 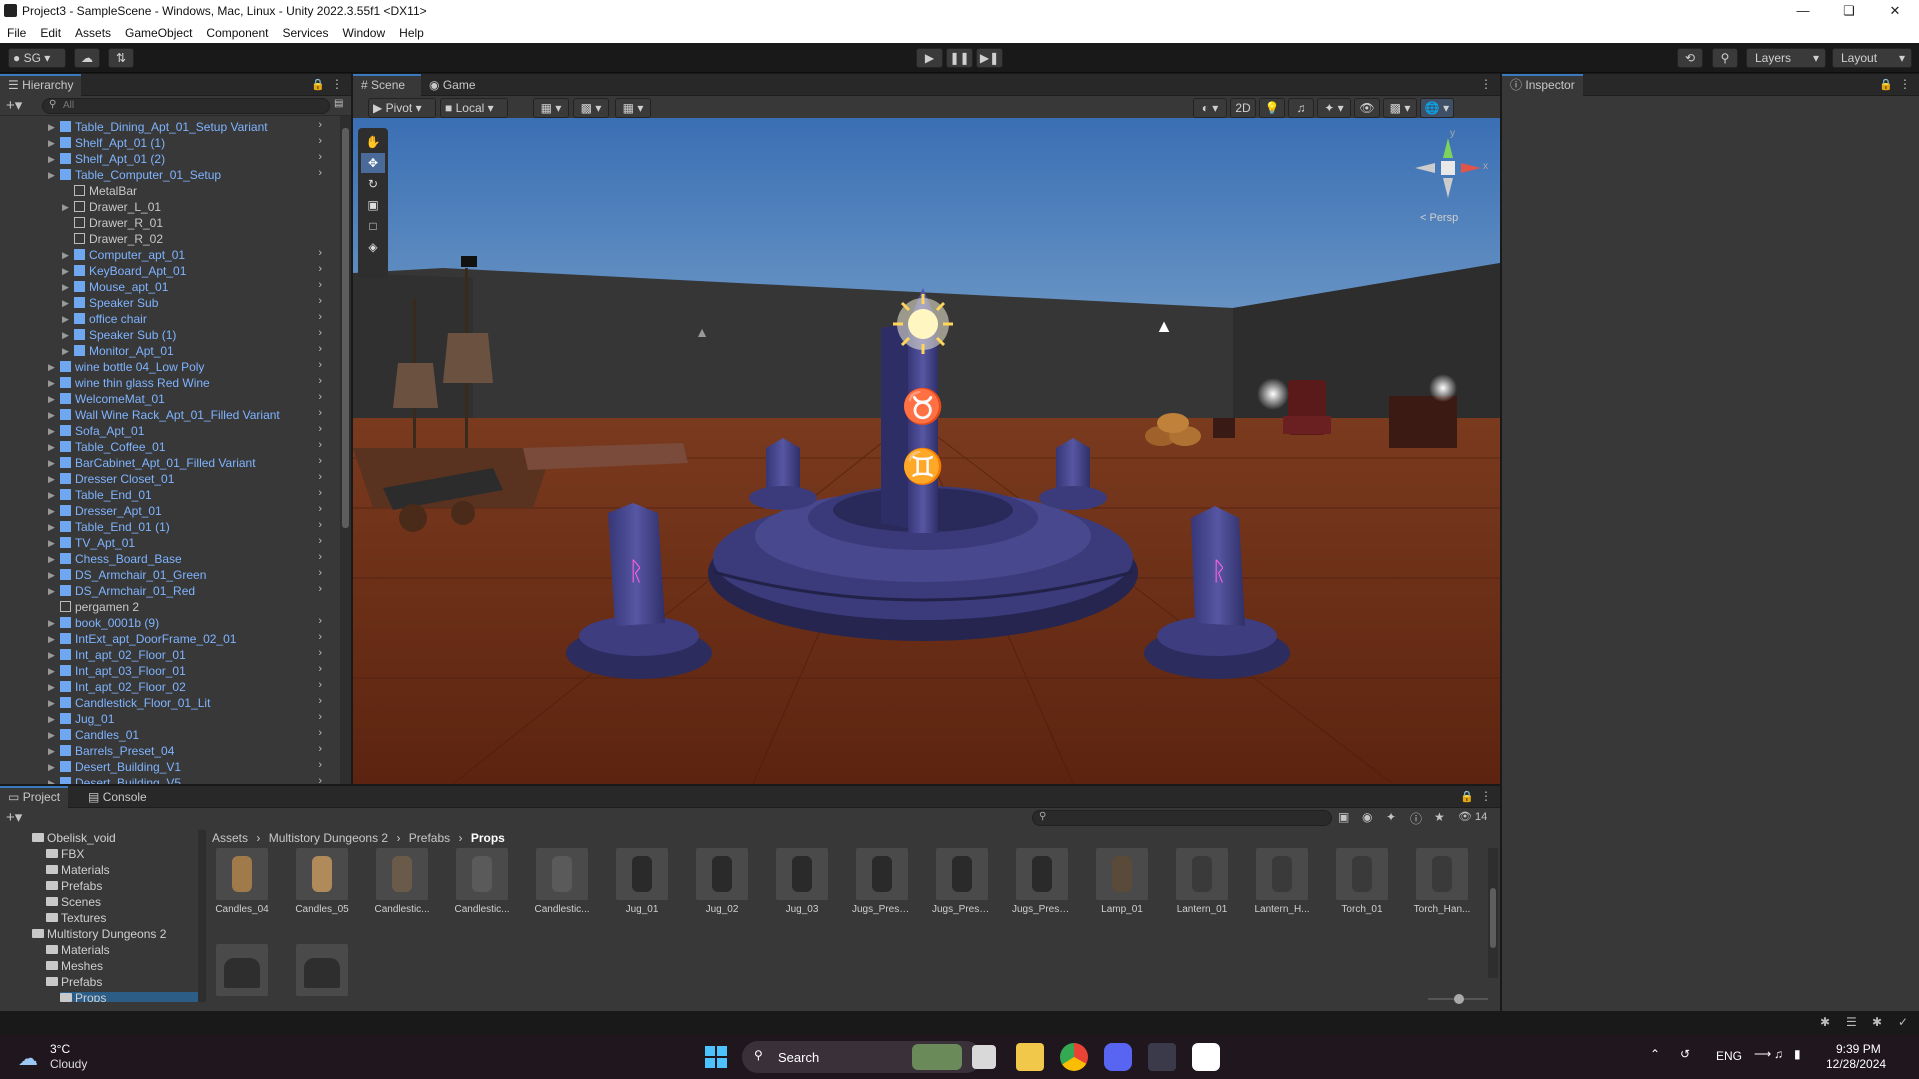 What do you see at coordinates (170, 415) in the screenshot?
I see `hierarchy-item: Wall Wine Rack_Apt_01_Filled Variant` at bounding box center [170, 415].